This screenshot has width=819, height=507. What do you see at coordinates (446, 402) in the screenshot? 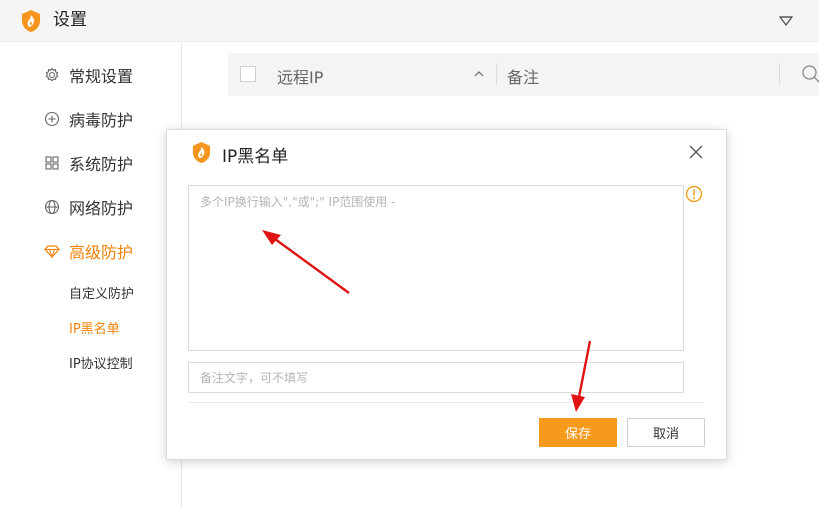
I see `dialog-divider` at bounding box center [446, 402].